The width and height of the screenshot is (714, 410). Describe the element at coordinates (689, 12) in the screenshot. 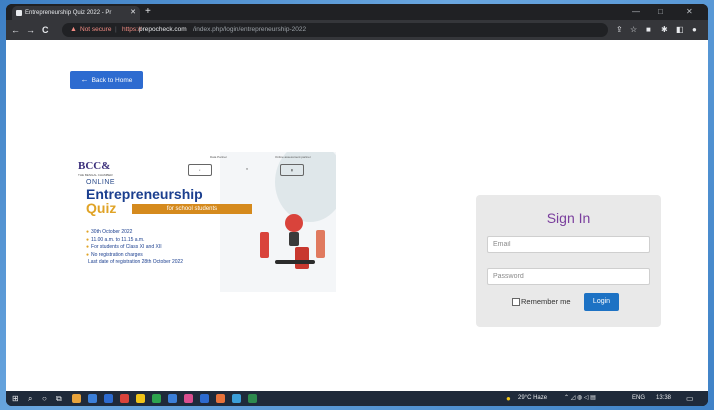

I see `close-window-icon: ✕` at that location.